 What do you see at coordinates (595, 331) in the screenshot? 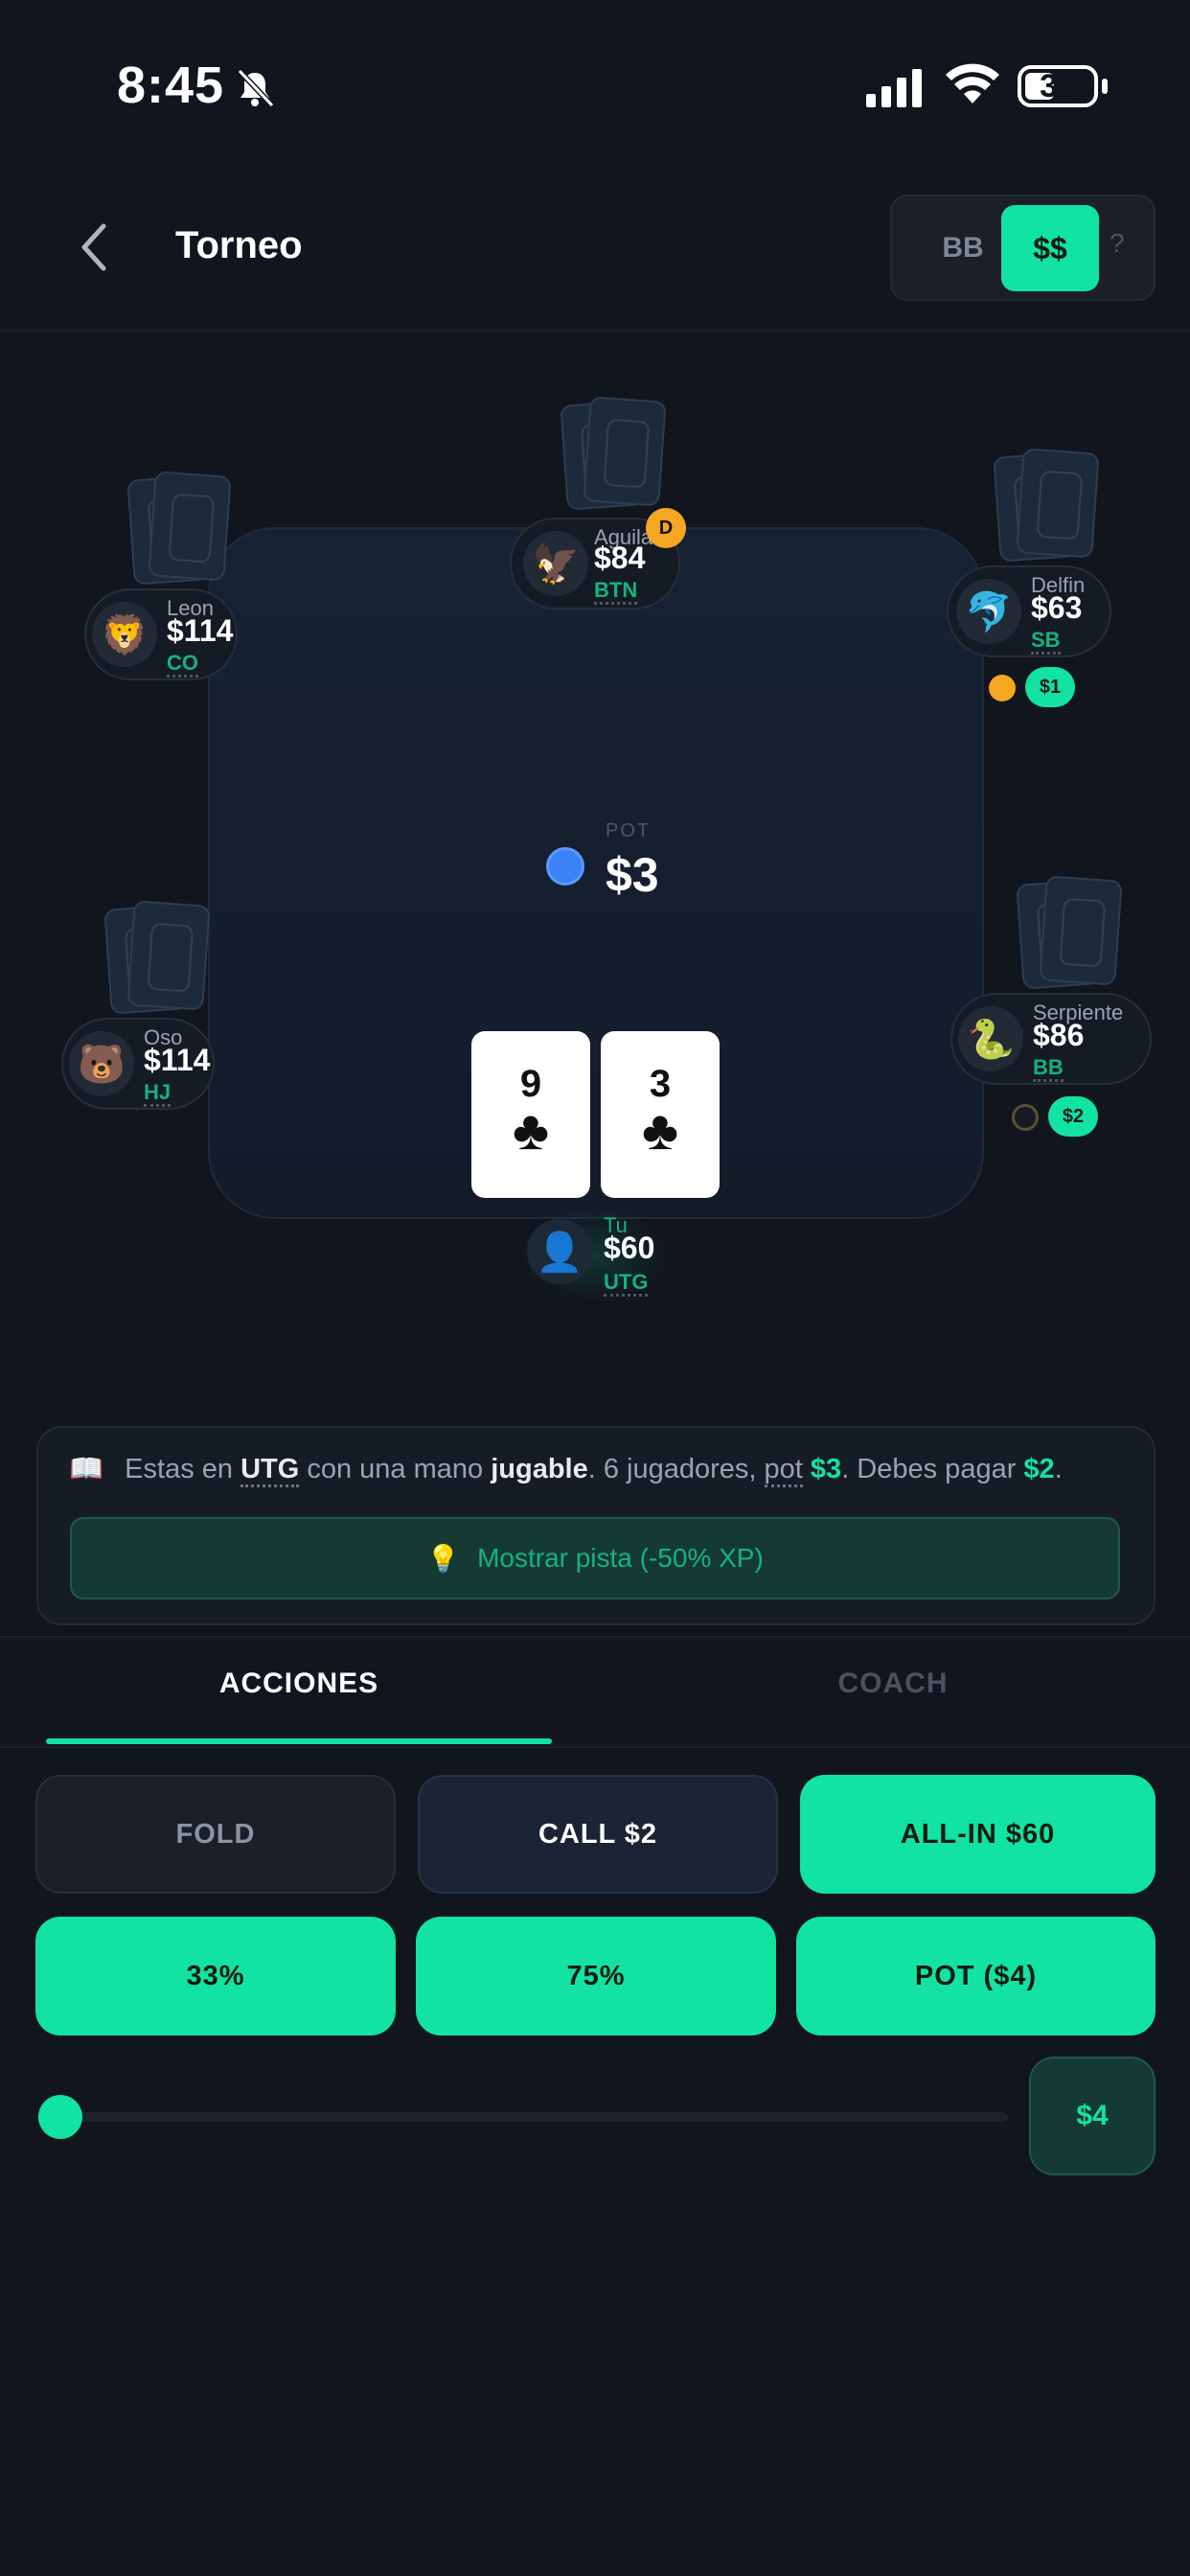
I see `header-divider` at bounding box center [595, 331].